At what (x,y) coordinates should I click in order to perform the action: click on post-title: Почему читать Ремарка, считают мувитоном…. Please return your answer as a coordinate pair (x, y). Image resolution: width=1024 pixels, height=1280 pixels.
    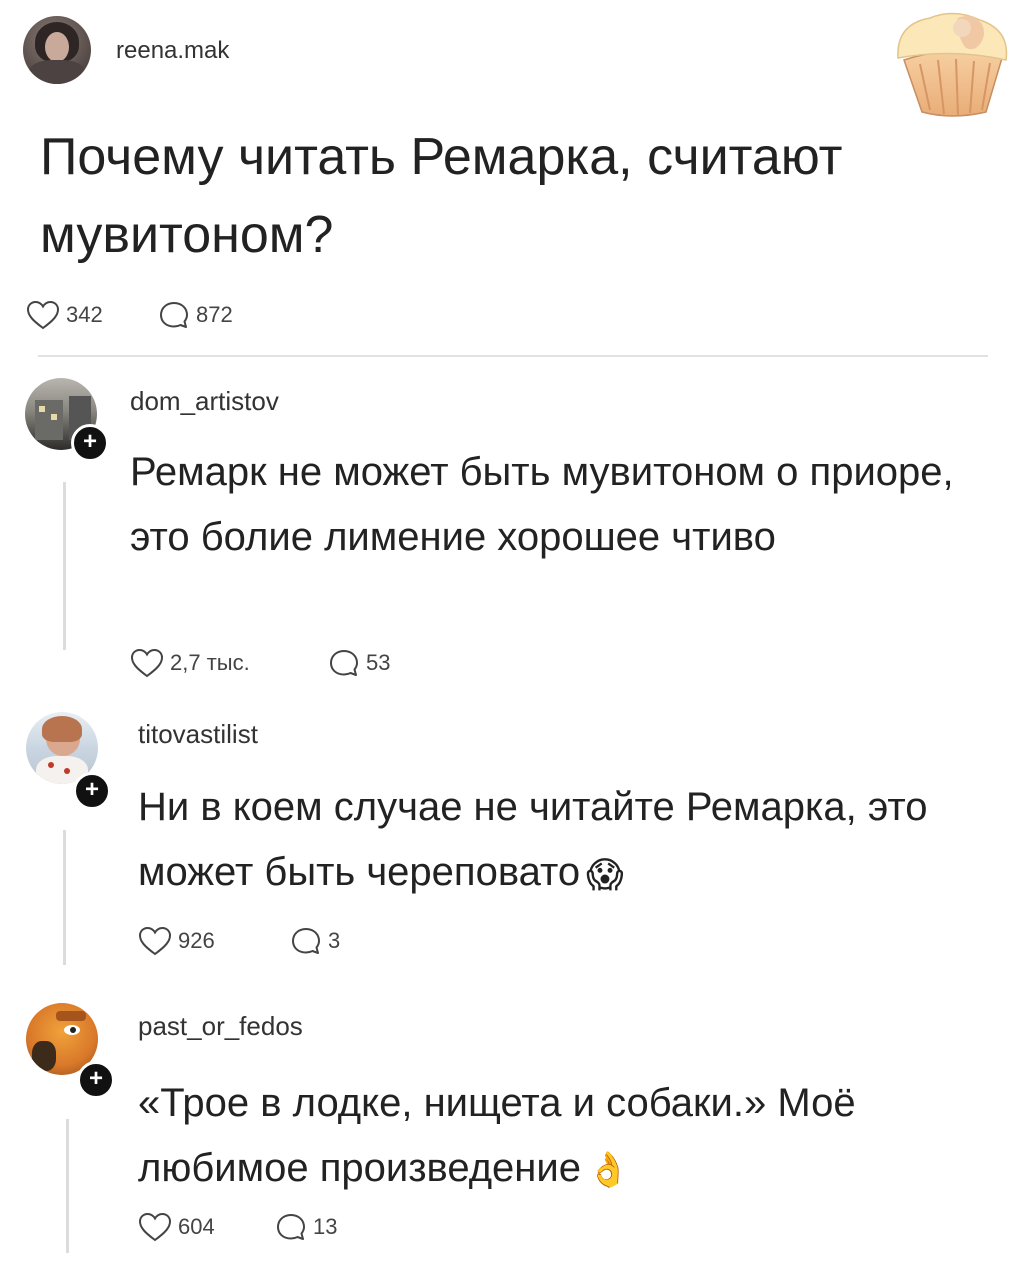
    Looking at the image, I should click on (441, 196).